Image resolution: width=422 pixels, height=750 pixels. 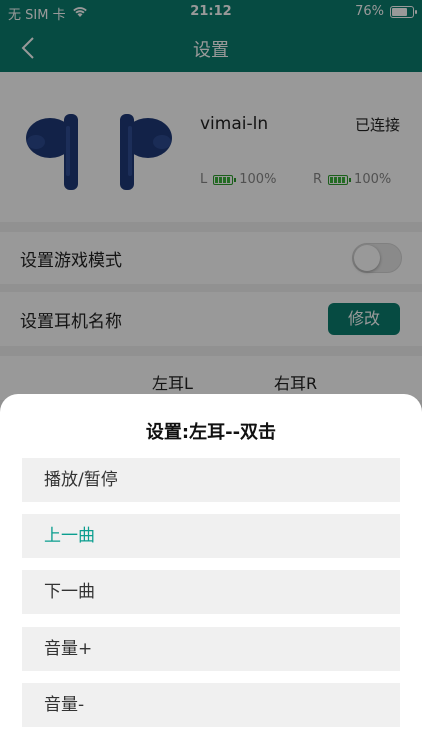 I want to click on option-volume-up: 音量+, so click(x=211, y=649).